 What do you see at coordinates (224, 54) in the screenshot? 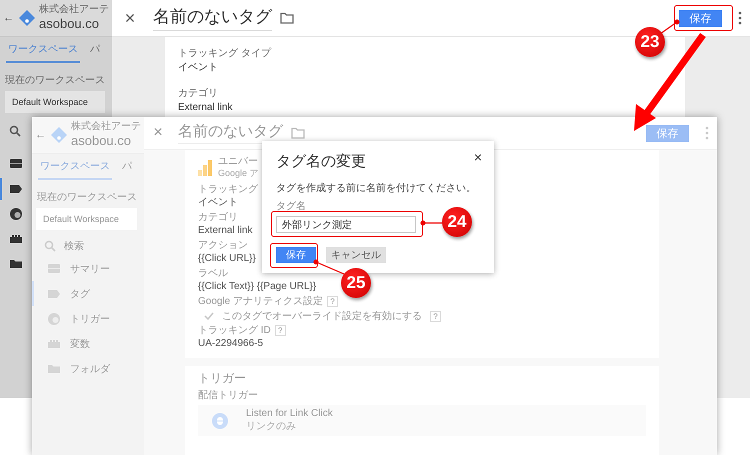
I see `field-label: トラッキング タイプ` at bounding box center [224, 54].